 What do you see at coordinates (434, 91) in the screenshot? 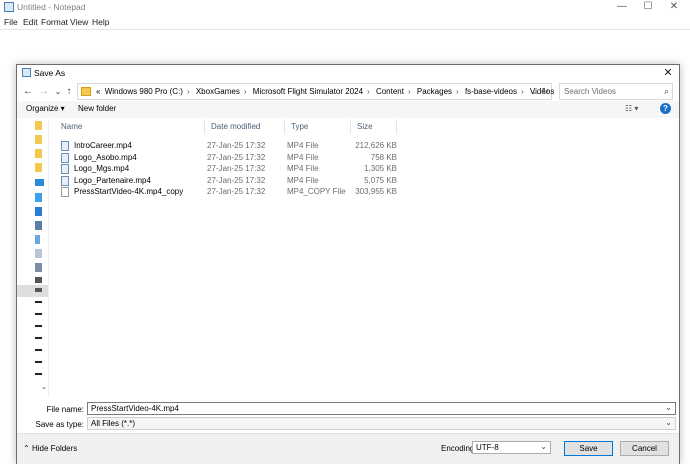
I see `breadcrumb-packages: Packages` at bounding box center [434, 91].